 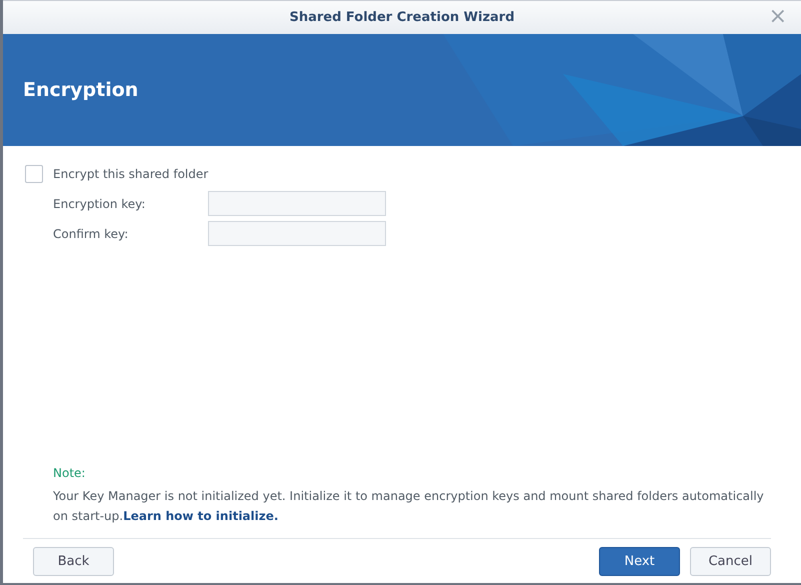 I want to click on field-label: Confirm key:, so click(x=91, y=233).